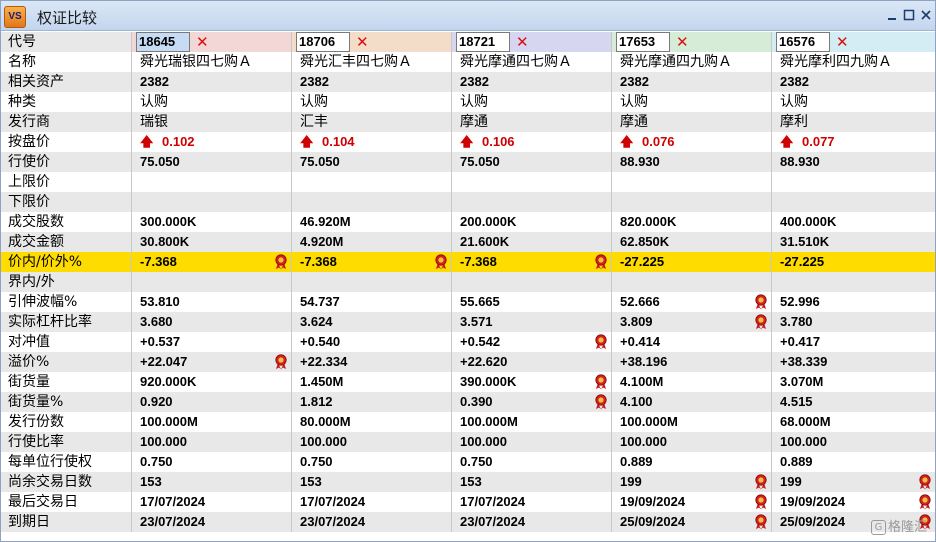 The width and height of the screenshot is (936, 542). Describe the element at coordinates (642, 261) in the screenshot. I see `cell-value: -27.225` at that location.